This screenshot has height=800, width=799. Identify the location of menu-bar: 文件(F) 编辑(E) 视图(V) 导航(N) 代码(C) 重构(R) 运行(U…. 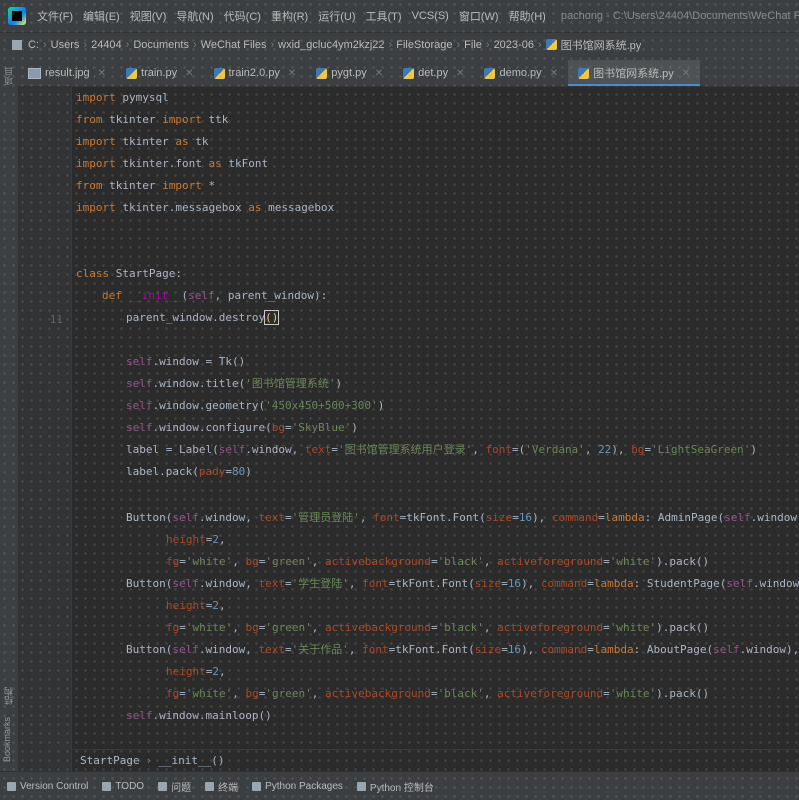
(399, 16).